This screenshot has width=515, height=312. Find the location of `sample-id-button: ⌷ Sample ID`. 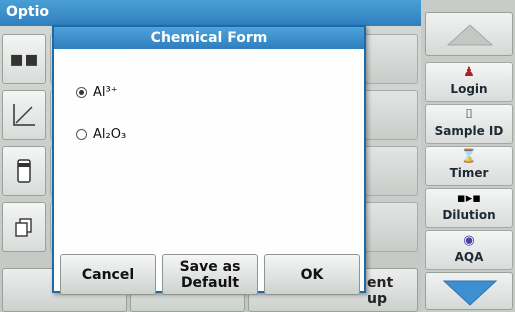

sample-id-button: ⌷ Sample ID is located at coordinates (469, 124).